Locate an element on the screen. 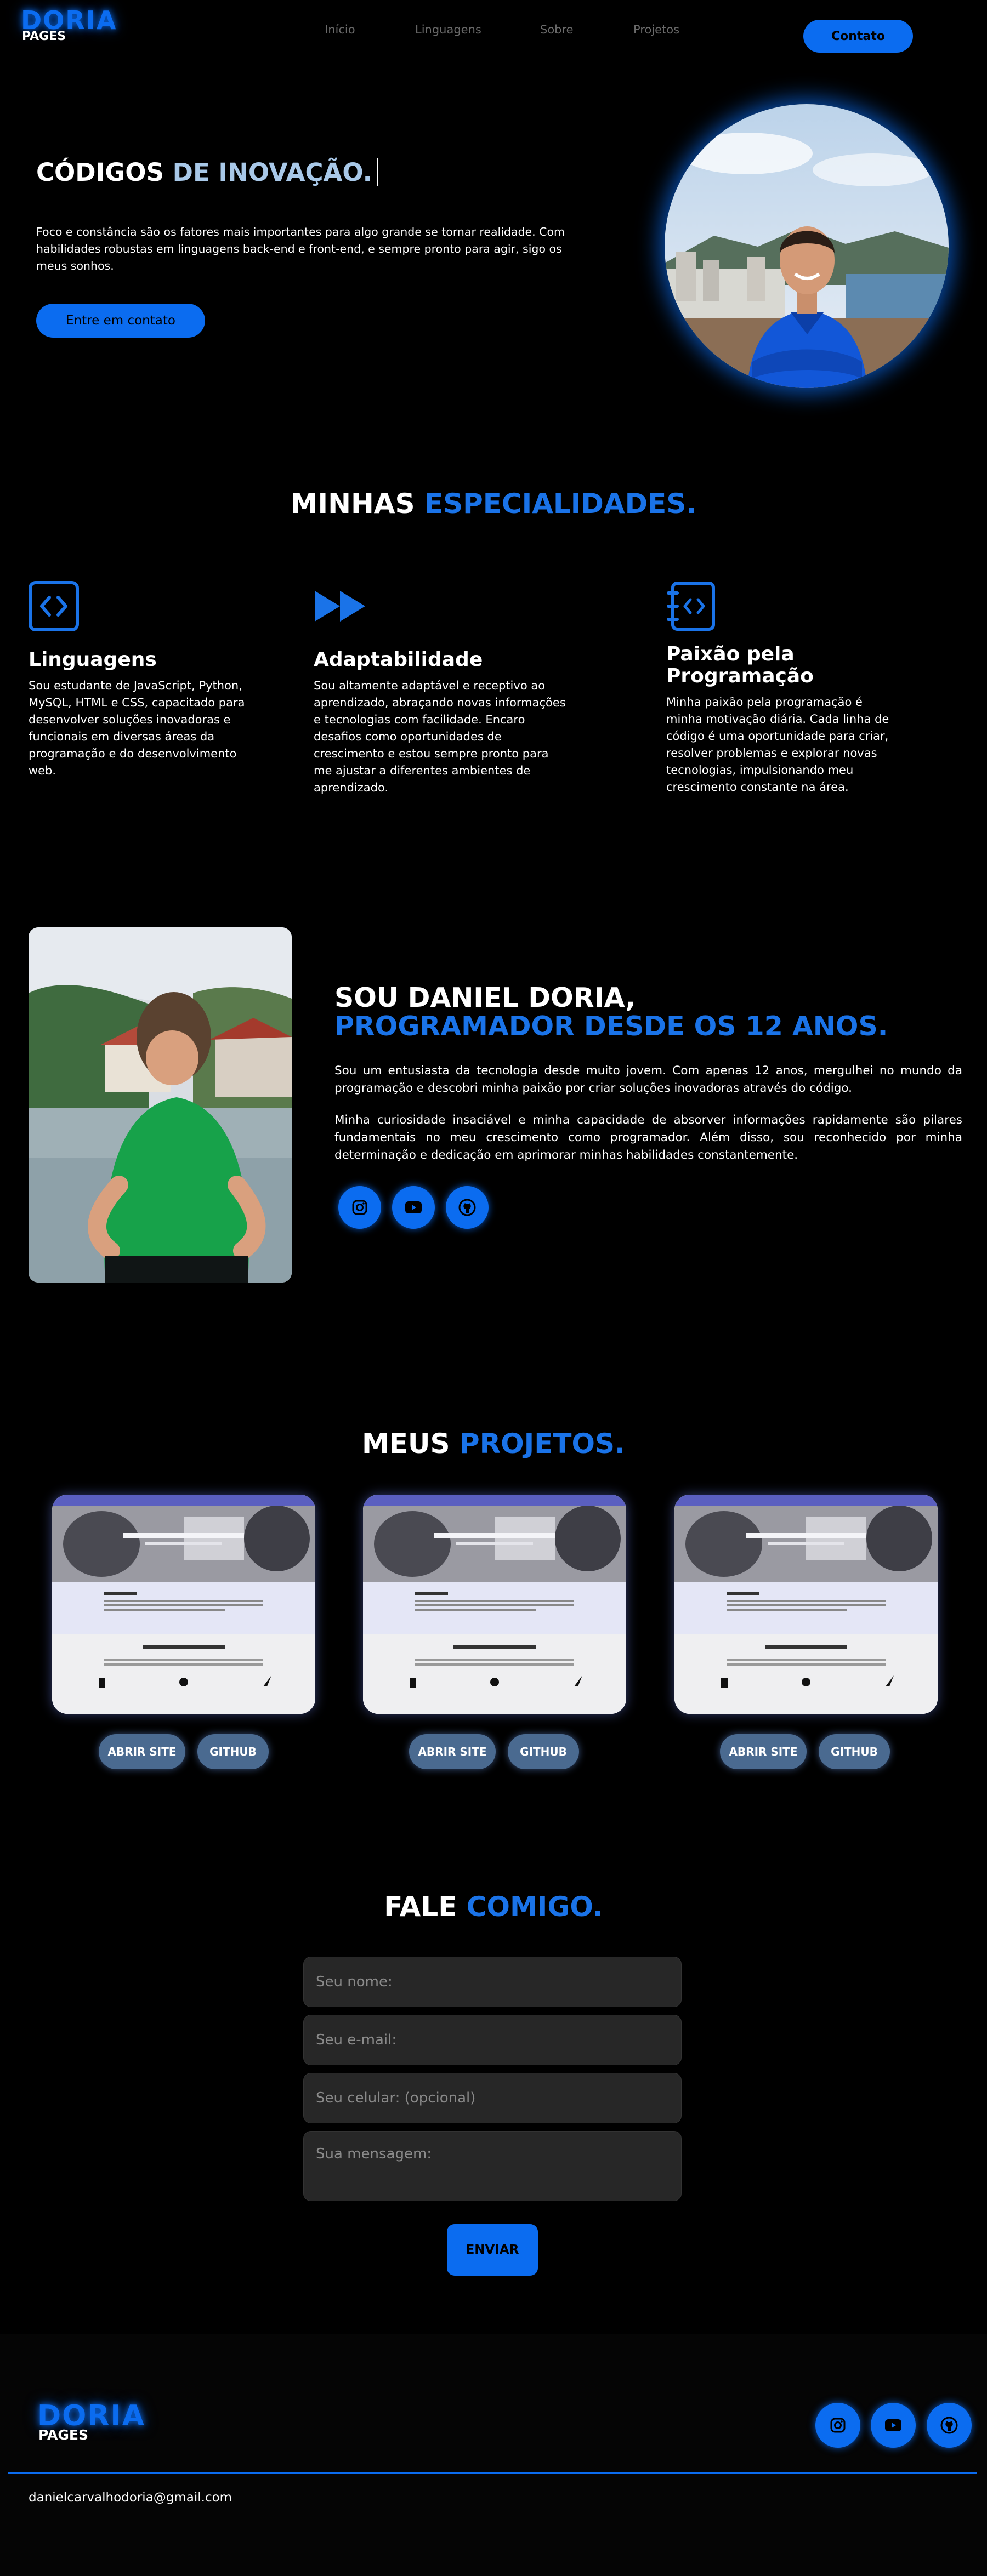 The height and width of the screenshot is (2576, 987). nav-link-projetos: Projetos is located at coordinates (656, 29).